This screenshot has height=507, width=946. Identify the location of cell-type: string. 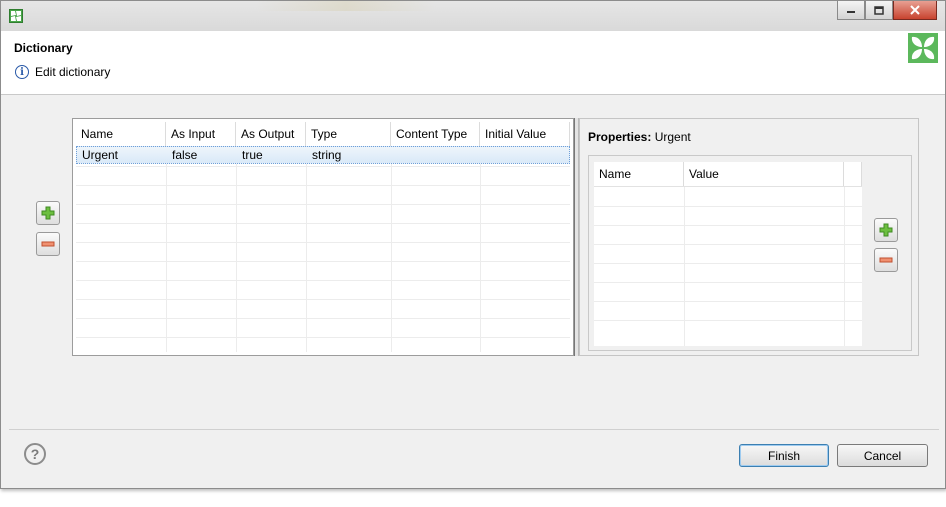
(326, 155).